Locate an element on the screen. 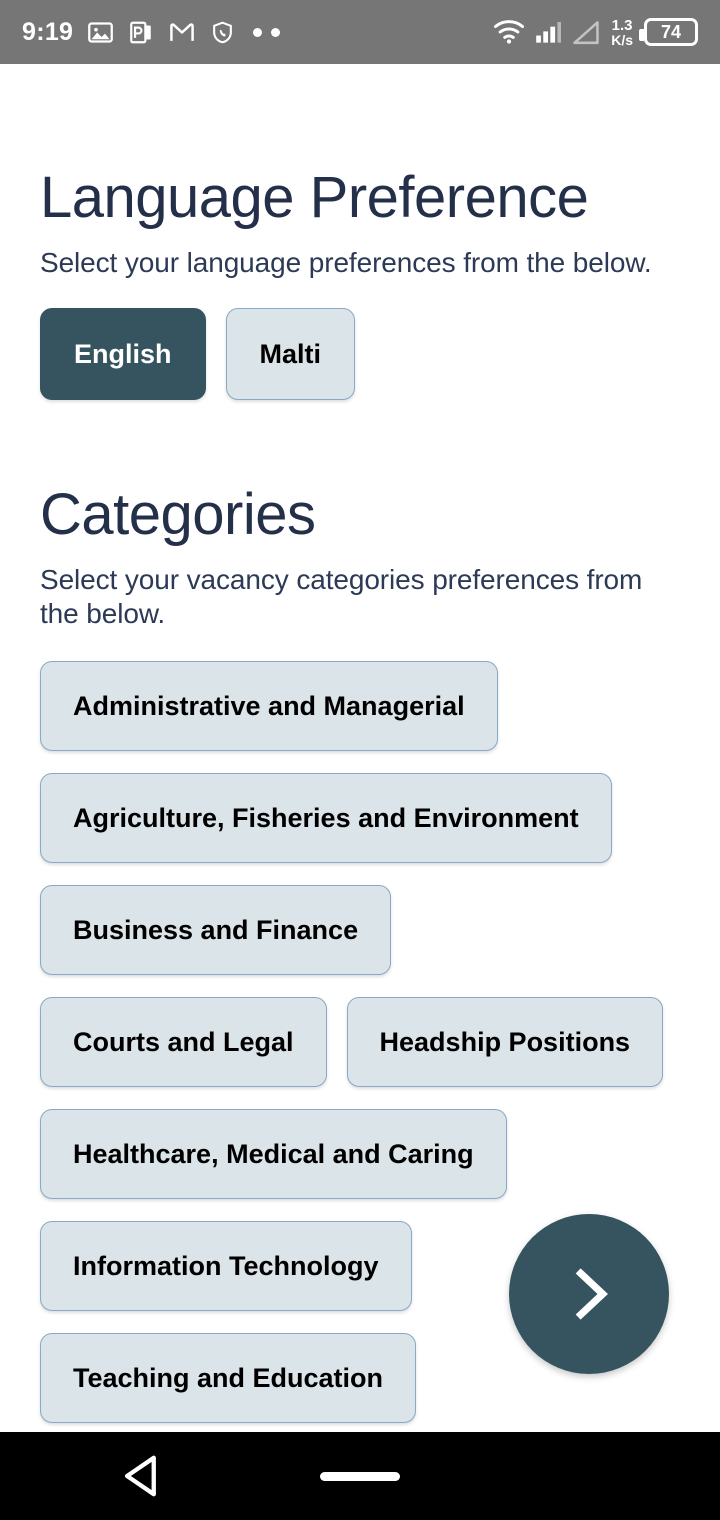 The width and height of the screenshot is (720, 1520). gallery-icon is located at coordinates (101, 32).